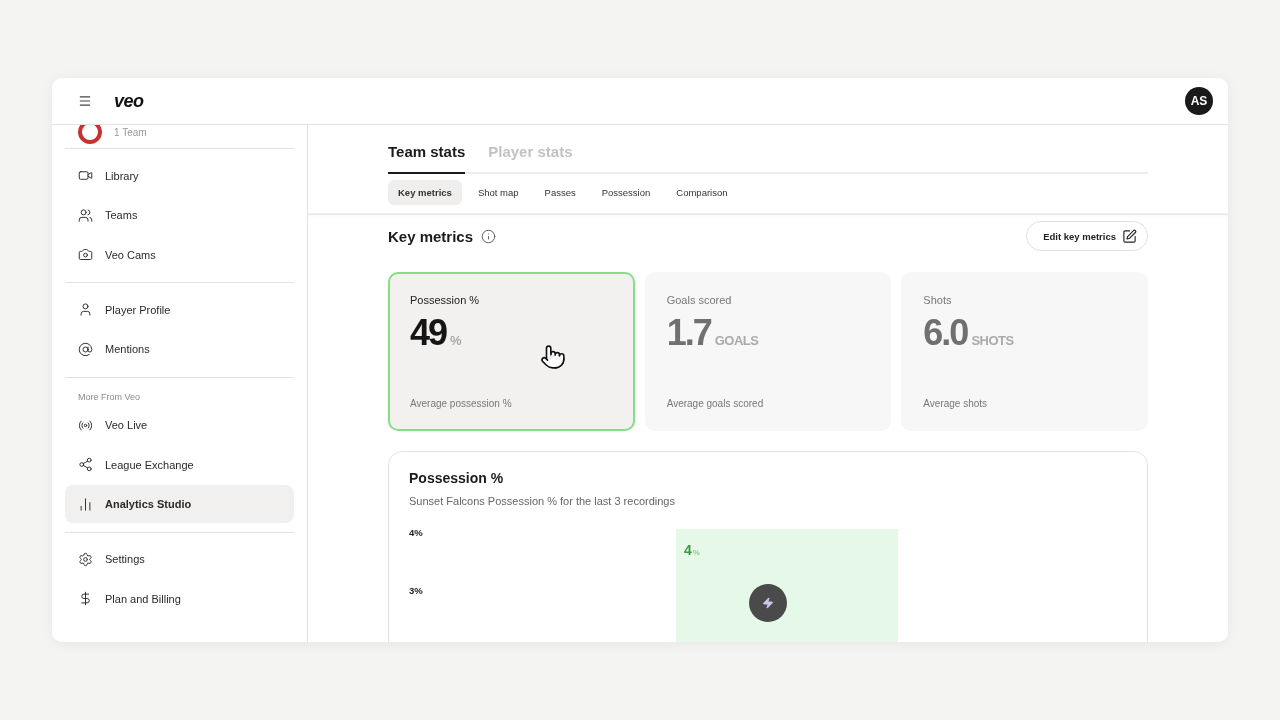  I want to click on info-icon, so click(489, 236).